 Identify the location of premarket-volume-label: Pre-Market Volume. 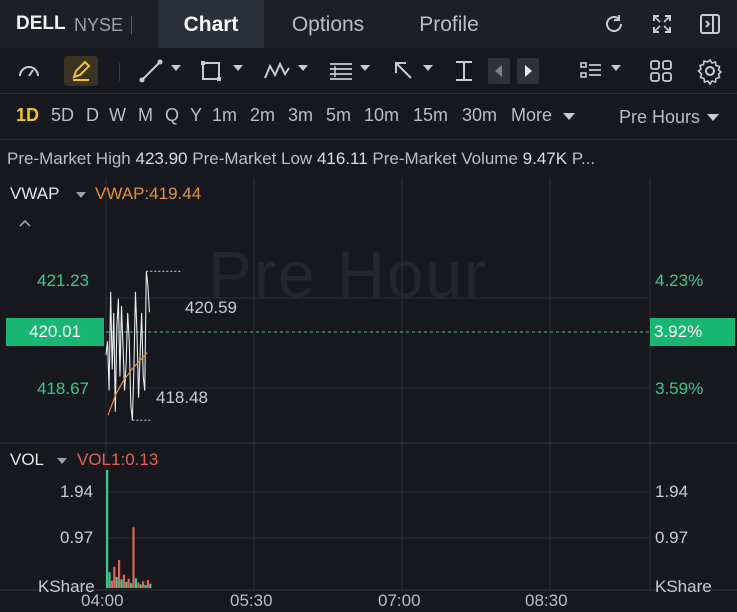
(445, 158).